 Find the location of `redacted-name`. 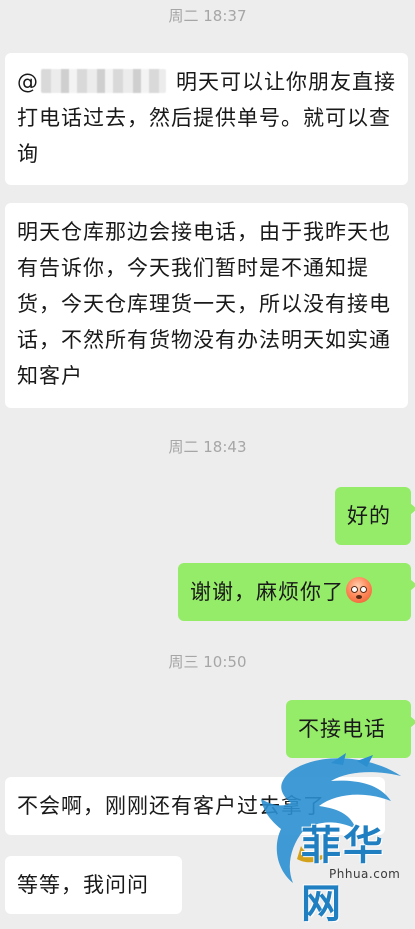

redacted-name is located at coordinates (103, 81).